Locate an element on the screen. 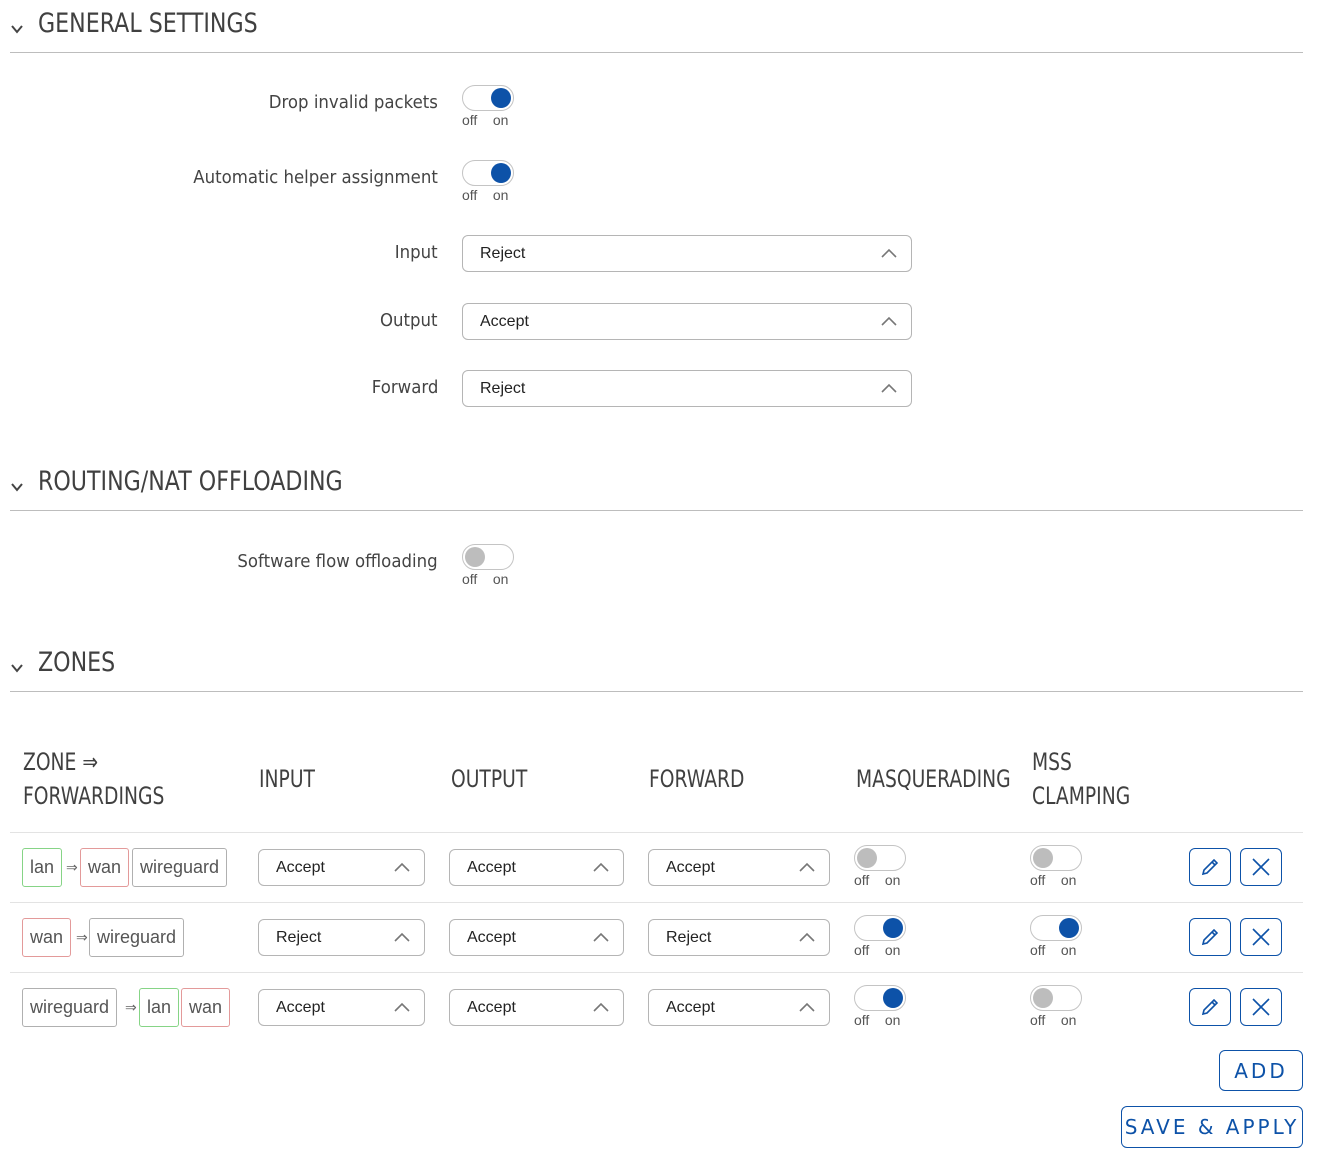 The height and width of the screenshot is (1164, 1318). sw-offload-label: Software flow offloading is located at coordinates (337, 561).